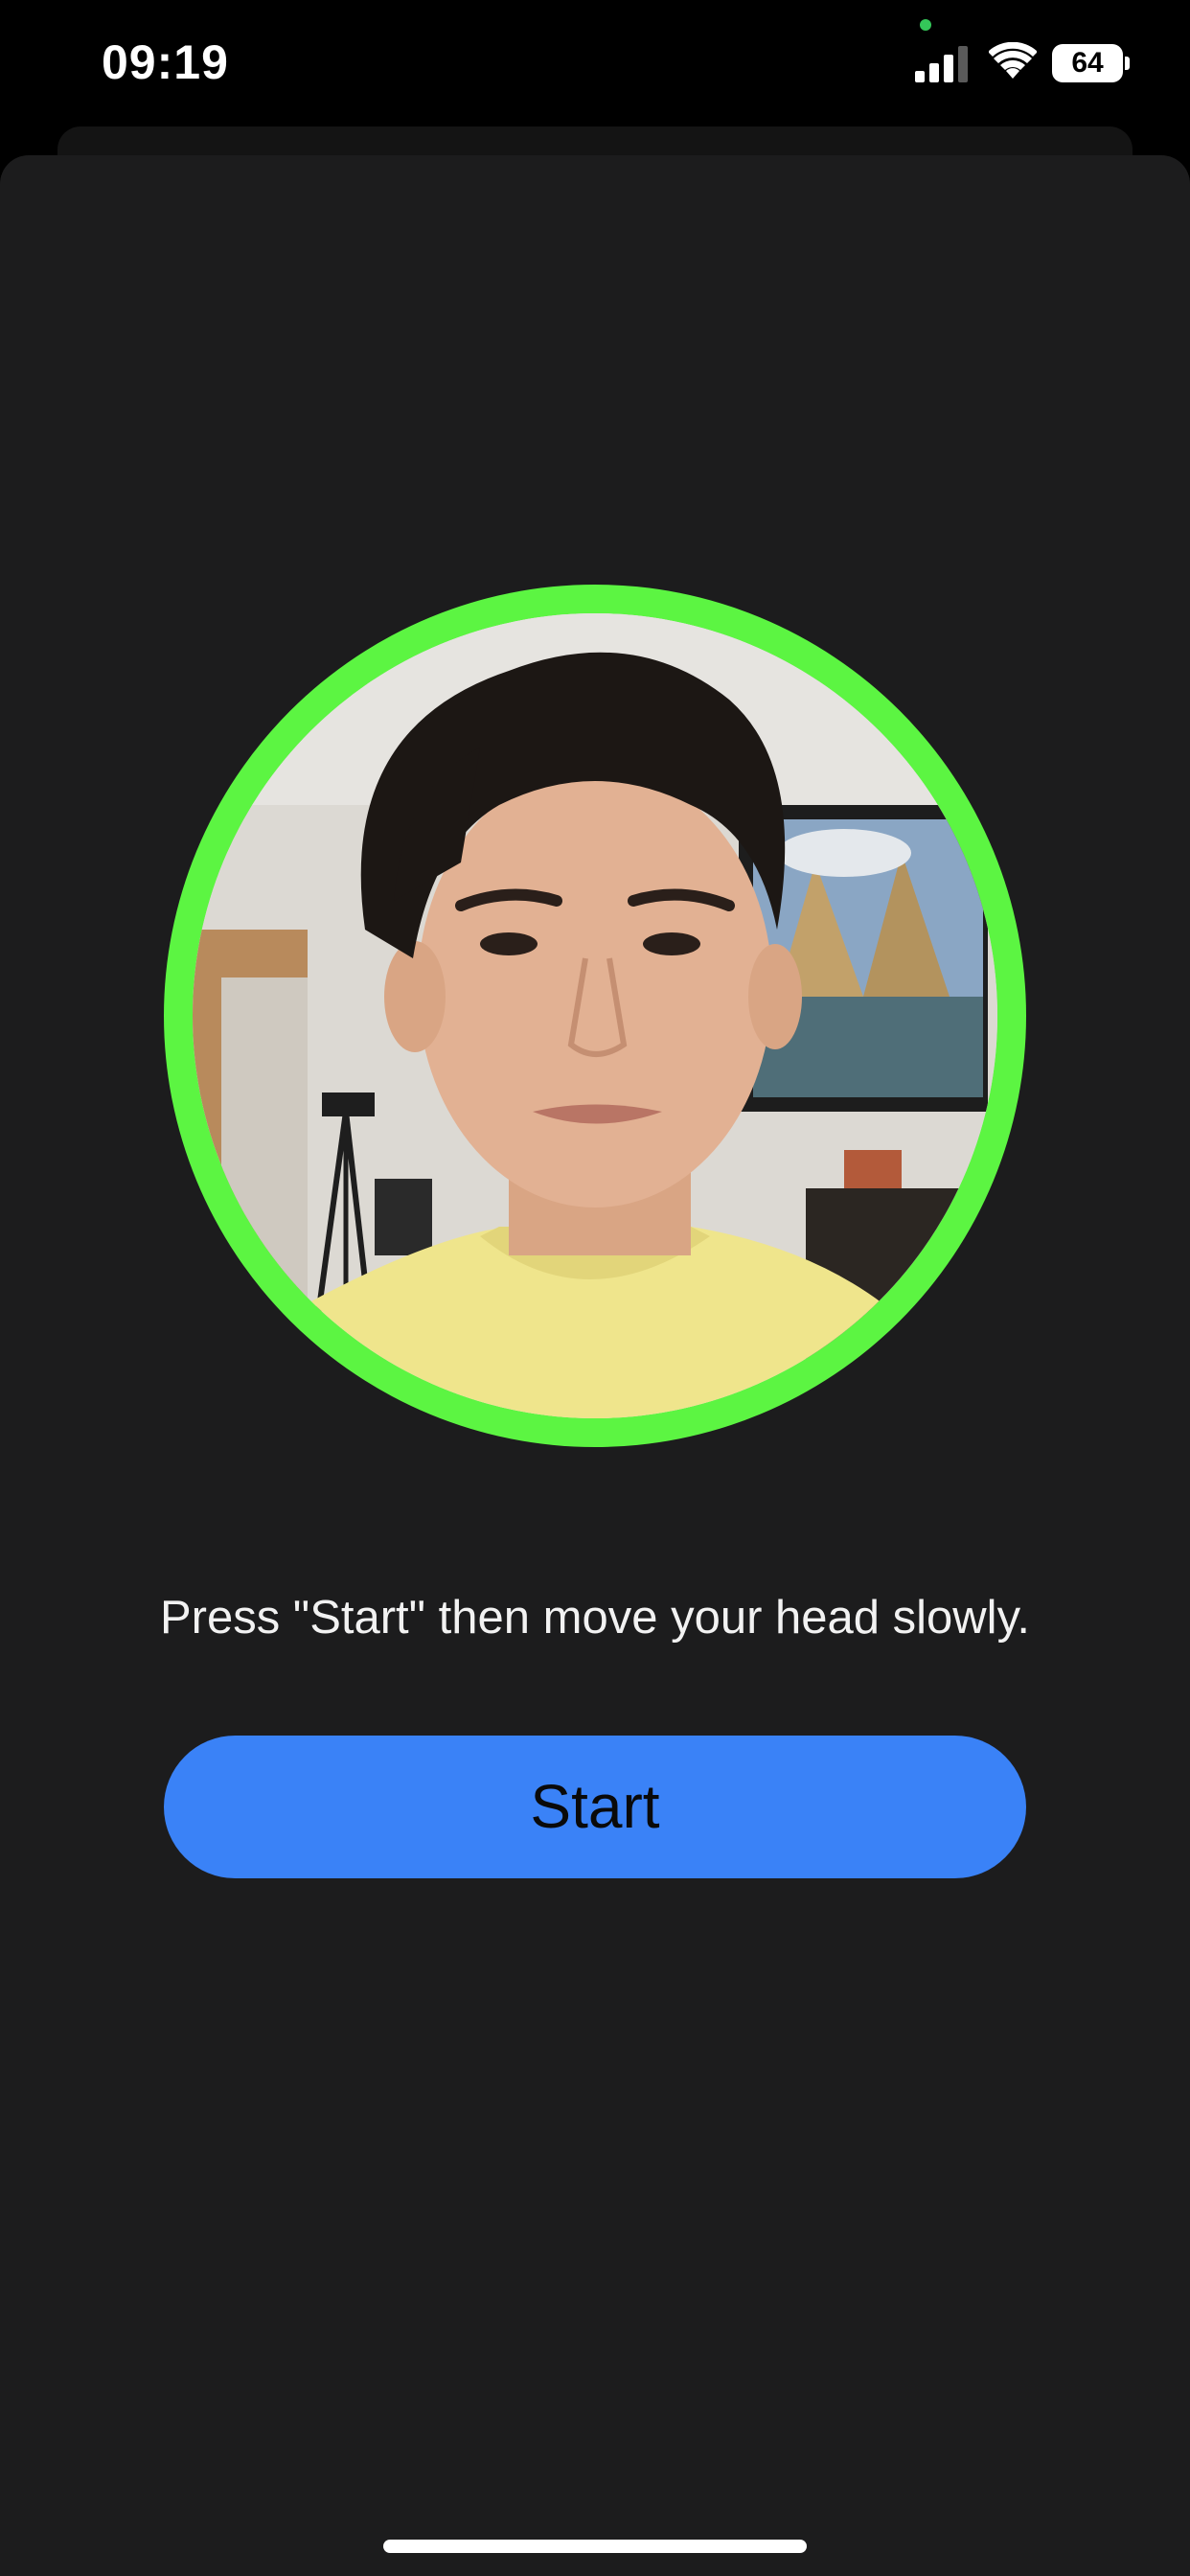 This screenshot has width=1190, height=2576. Describe the element at coordinates (595, 1807) in the screenshot. I see `start-button: Start` at that location.